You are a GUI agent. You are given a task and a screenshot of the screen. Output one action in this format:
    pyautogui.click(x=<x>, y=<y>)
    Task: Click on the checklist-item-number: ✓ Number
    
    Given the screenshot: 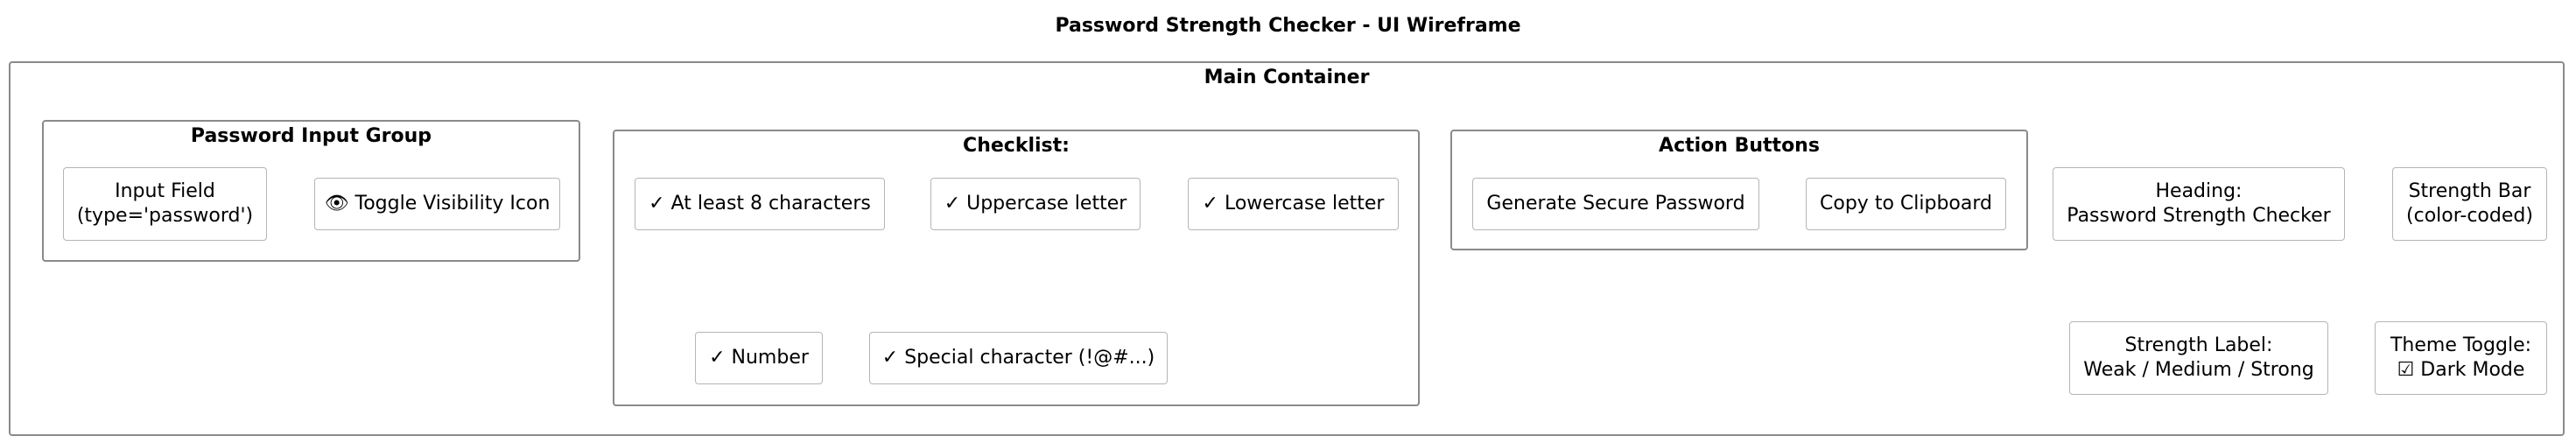 What is the action you would take?
    pyautogui.click(x=759, y=358)
    